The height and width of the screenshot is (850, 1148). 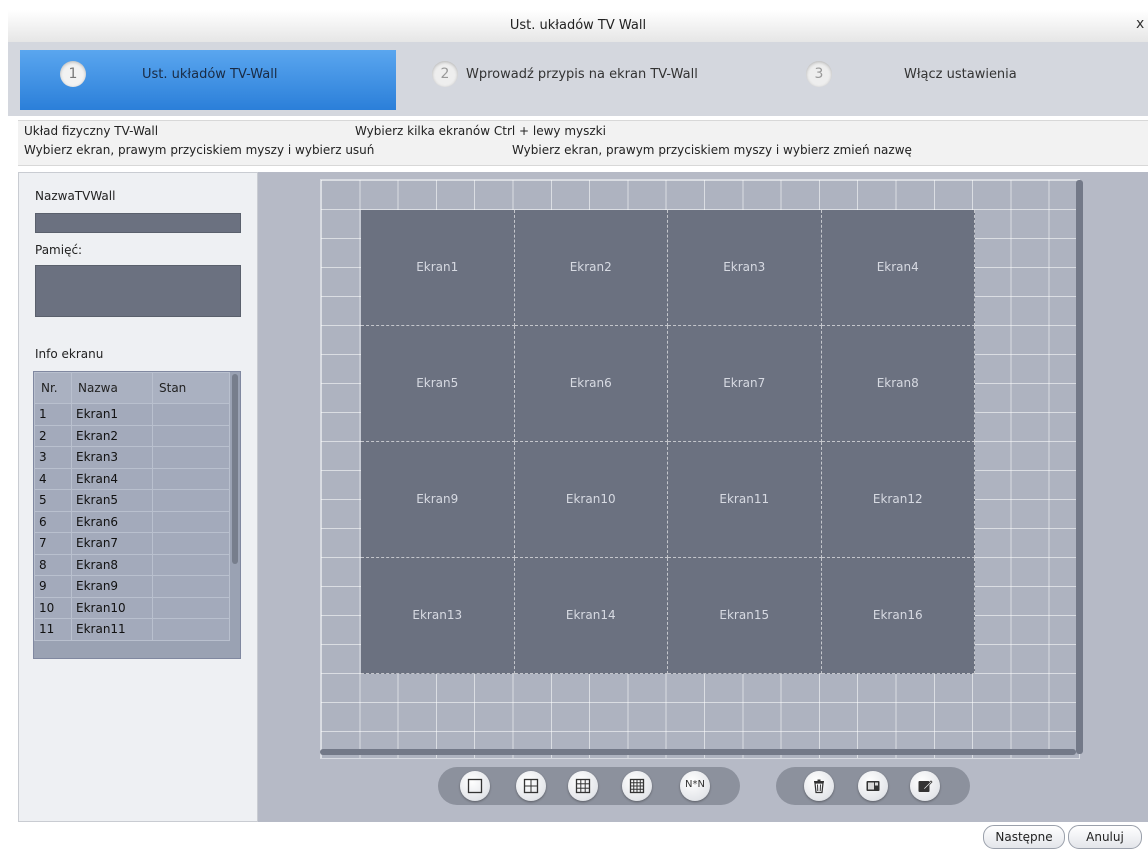 I want to click on window-title: Ust. układów TV Wall, so click(x=578, y=25).